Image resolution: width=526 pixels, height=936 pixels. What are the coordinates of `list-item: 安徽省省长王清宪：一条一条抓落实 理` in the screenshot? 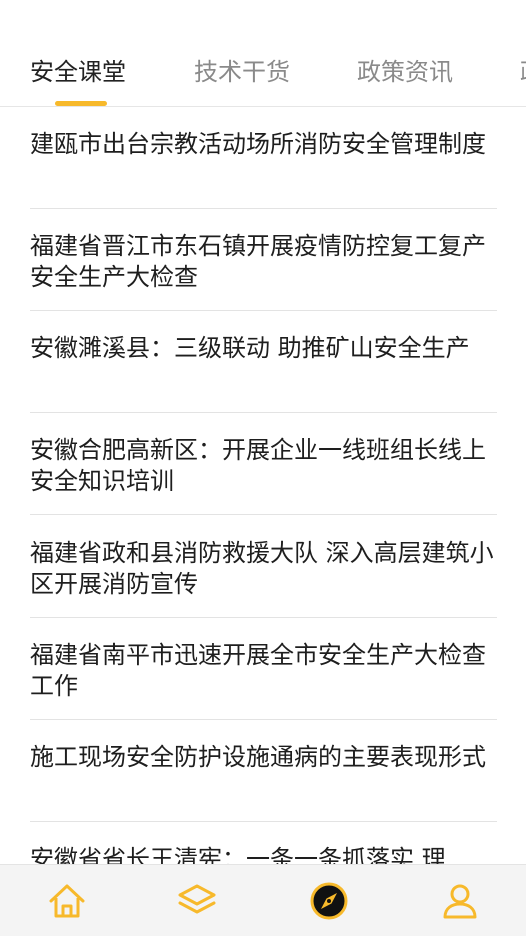 It's located at (263, 843).